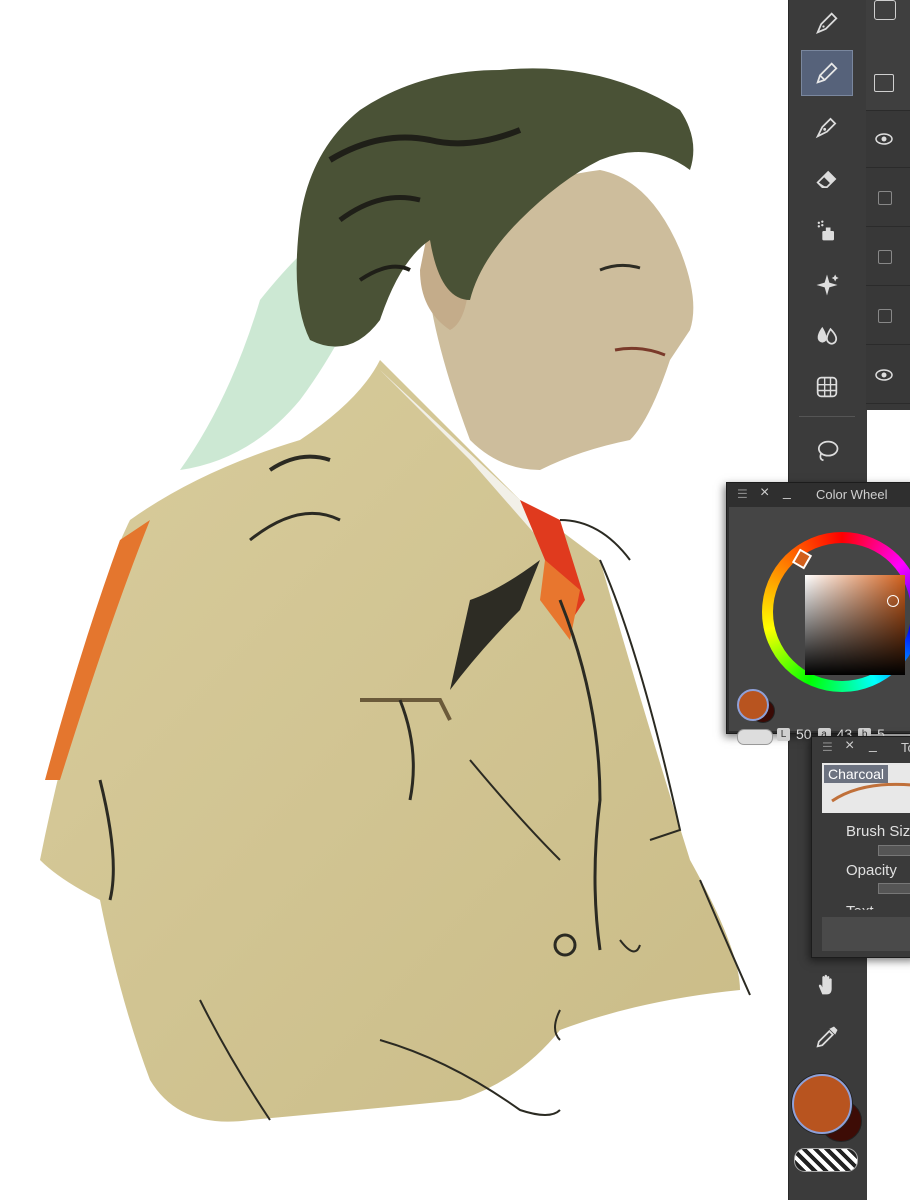  What do you see at coordinates (860, 847) in the screenshot?
I see `tool-property-panel: ☰ × _ To Charcoal Brush Siz Opacity Text` at bounding box center [860, 847].